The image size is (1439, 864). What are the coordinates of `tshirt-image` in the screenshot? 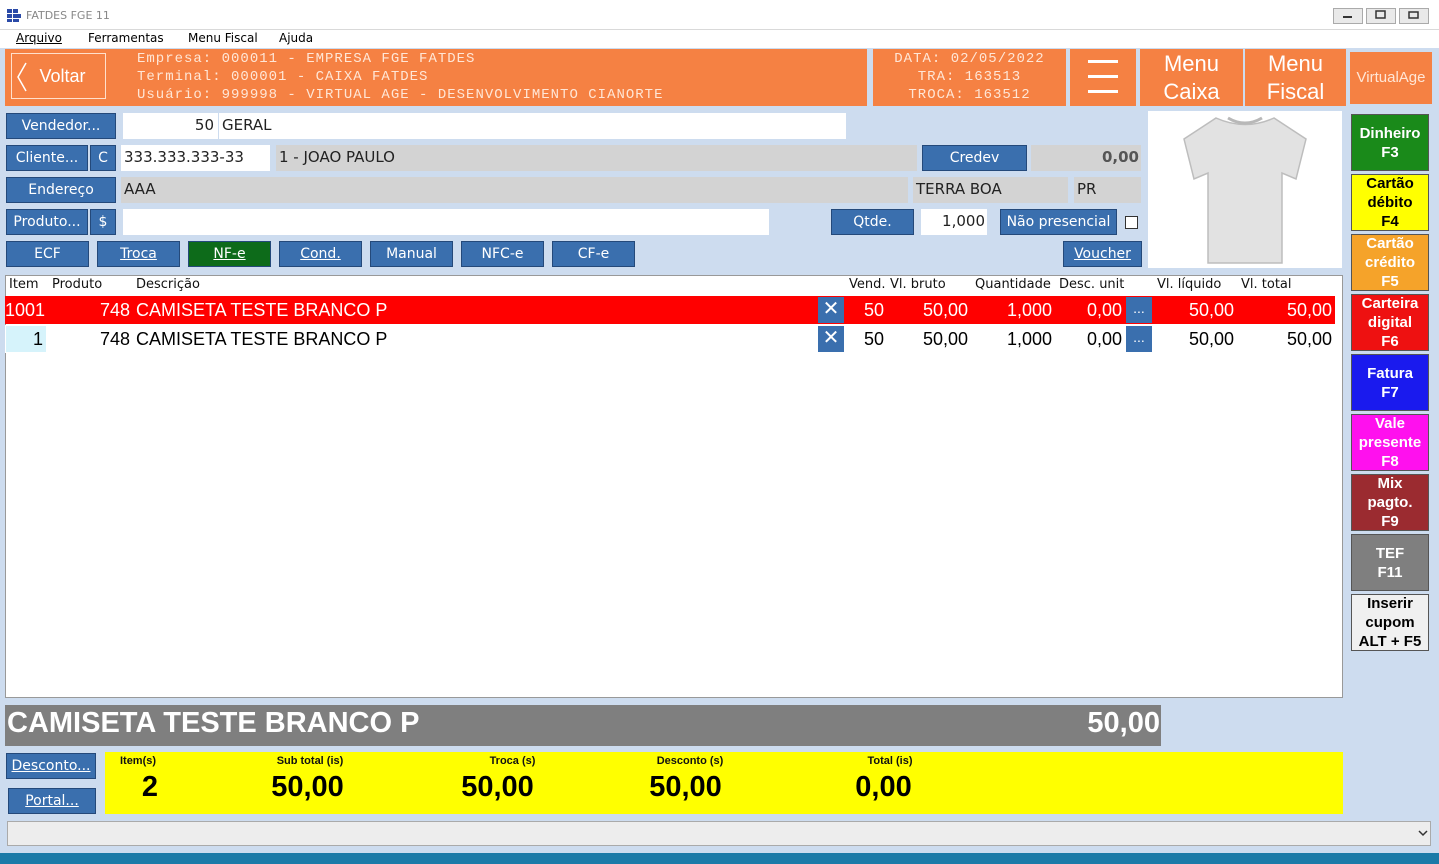 It's located at (1245, 190).